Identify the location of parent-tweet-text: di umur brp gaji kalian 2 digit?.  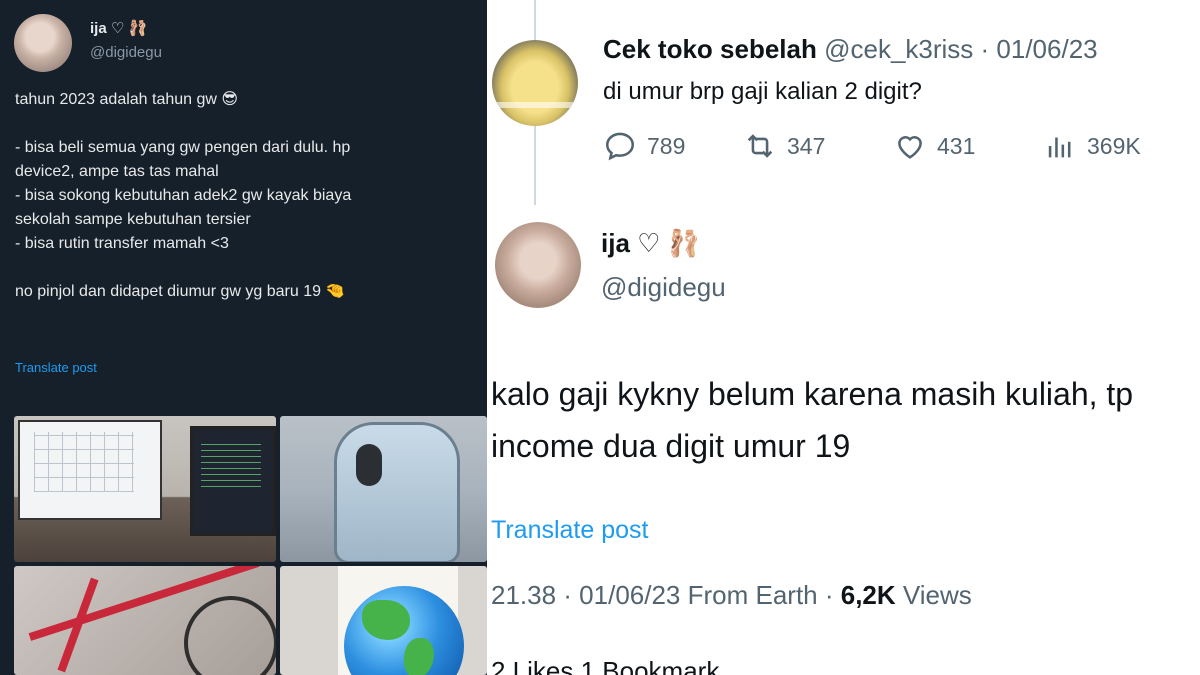
(762, 91).